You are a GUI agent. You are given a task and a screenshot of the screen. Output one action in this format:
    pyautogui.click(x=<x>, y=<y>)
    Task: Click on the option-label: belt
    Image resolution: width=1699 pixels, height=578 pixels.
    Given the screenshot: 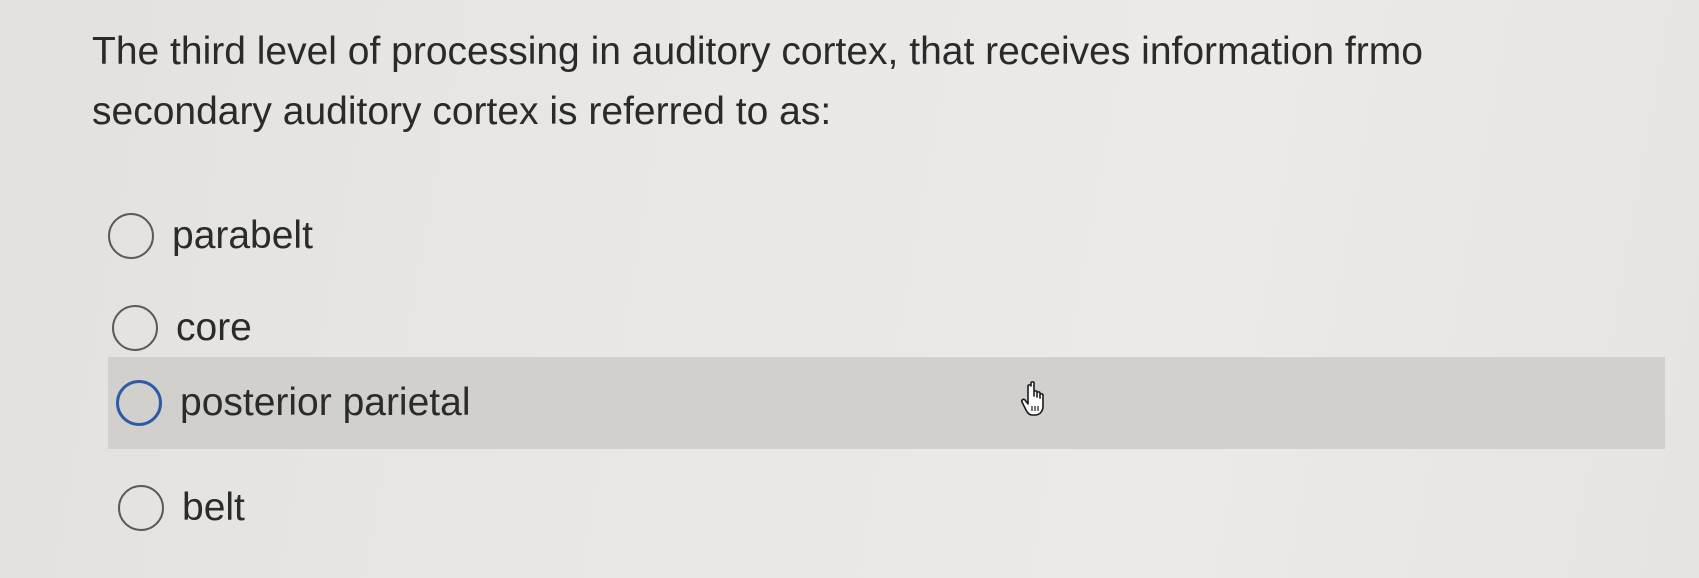 What is the action you would take?
    pyautogui.click(x=213, y=507)
    